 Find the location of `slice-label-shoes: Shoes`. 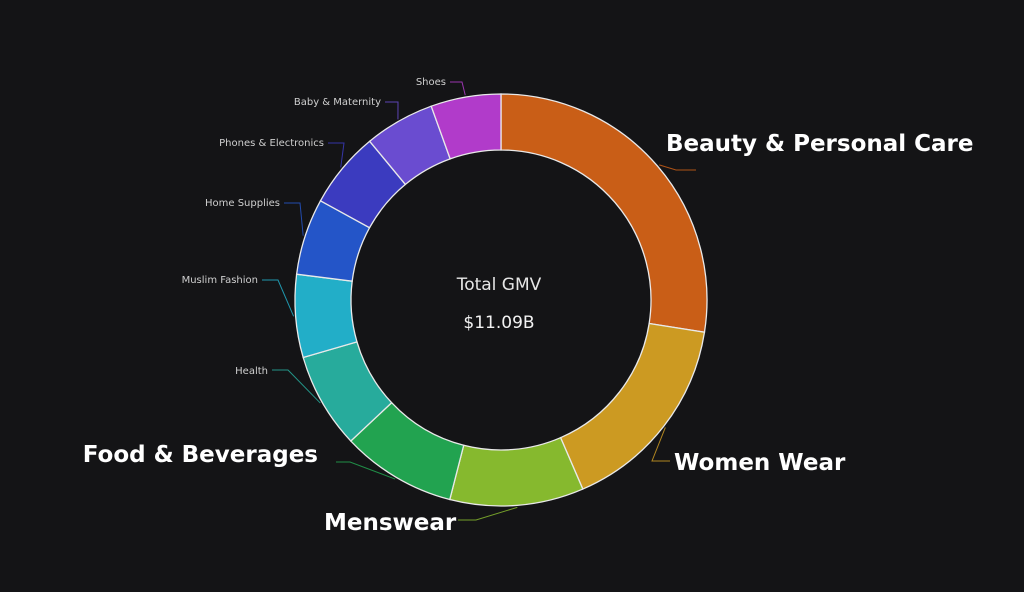

slice-label-shoes: Shoes is located at coordinates (431, 82).